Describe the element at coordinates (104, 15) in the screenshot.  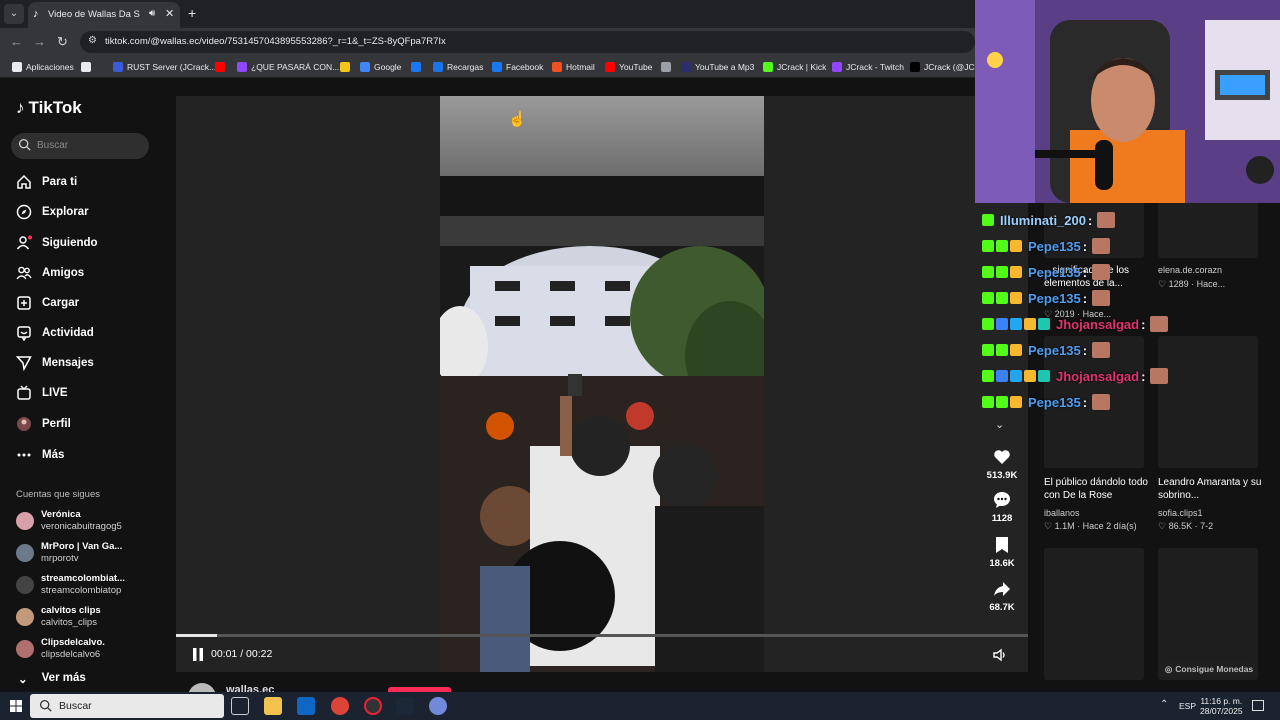
I see `active-tab: ♪ Video de Wallas Da Silva (@ 🔊︎ ✕` at that location.